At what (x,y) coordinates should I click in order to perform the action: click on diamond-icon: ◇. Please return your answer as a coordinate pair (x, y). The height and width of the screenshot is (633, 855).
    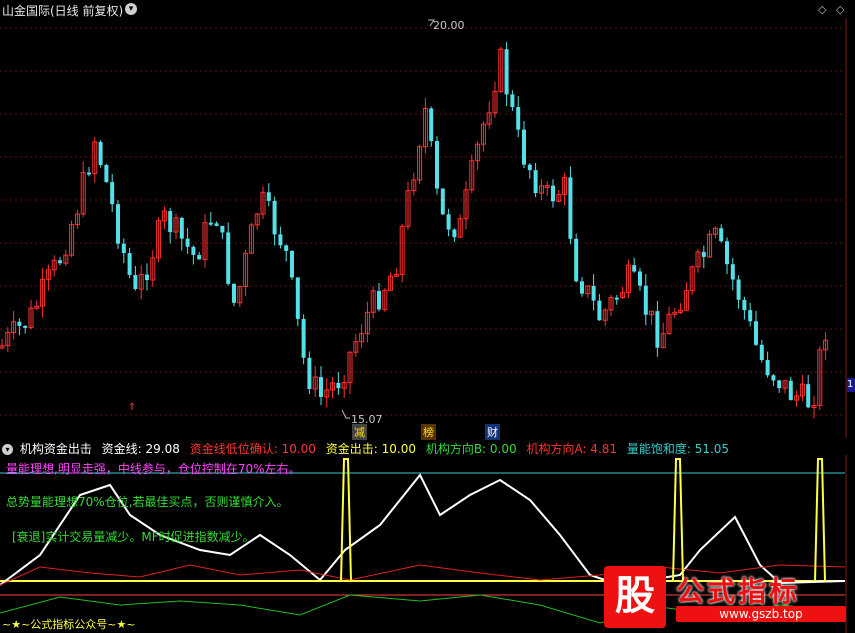
    Looking at the image, I should click on (822, 9).